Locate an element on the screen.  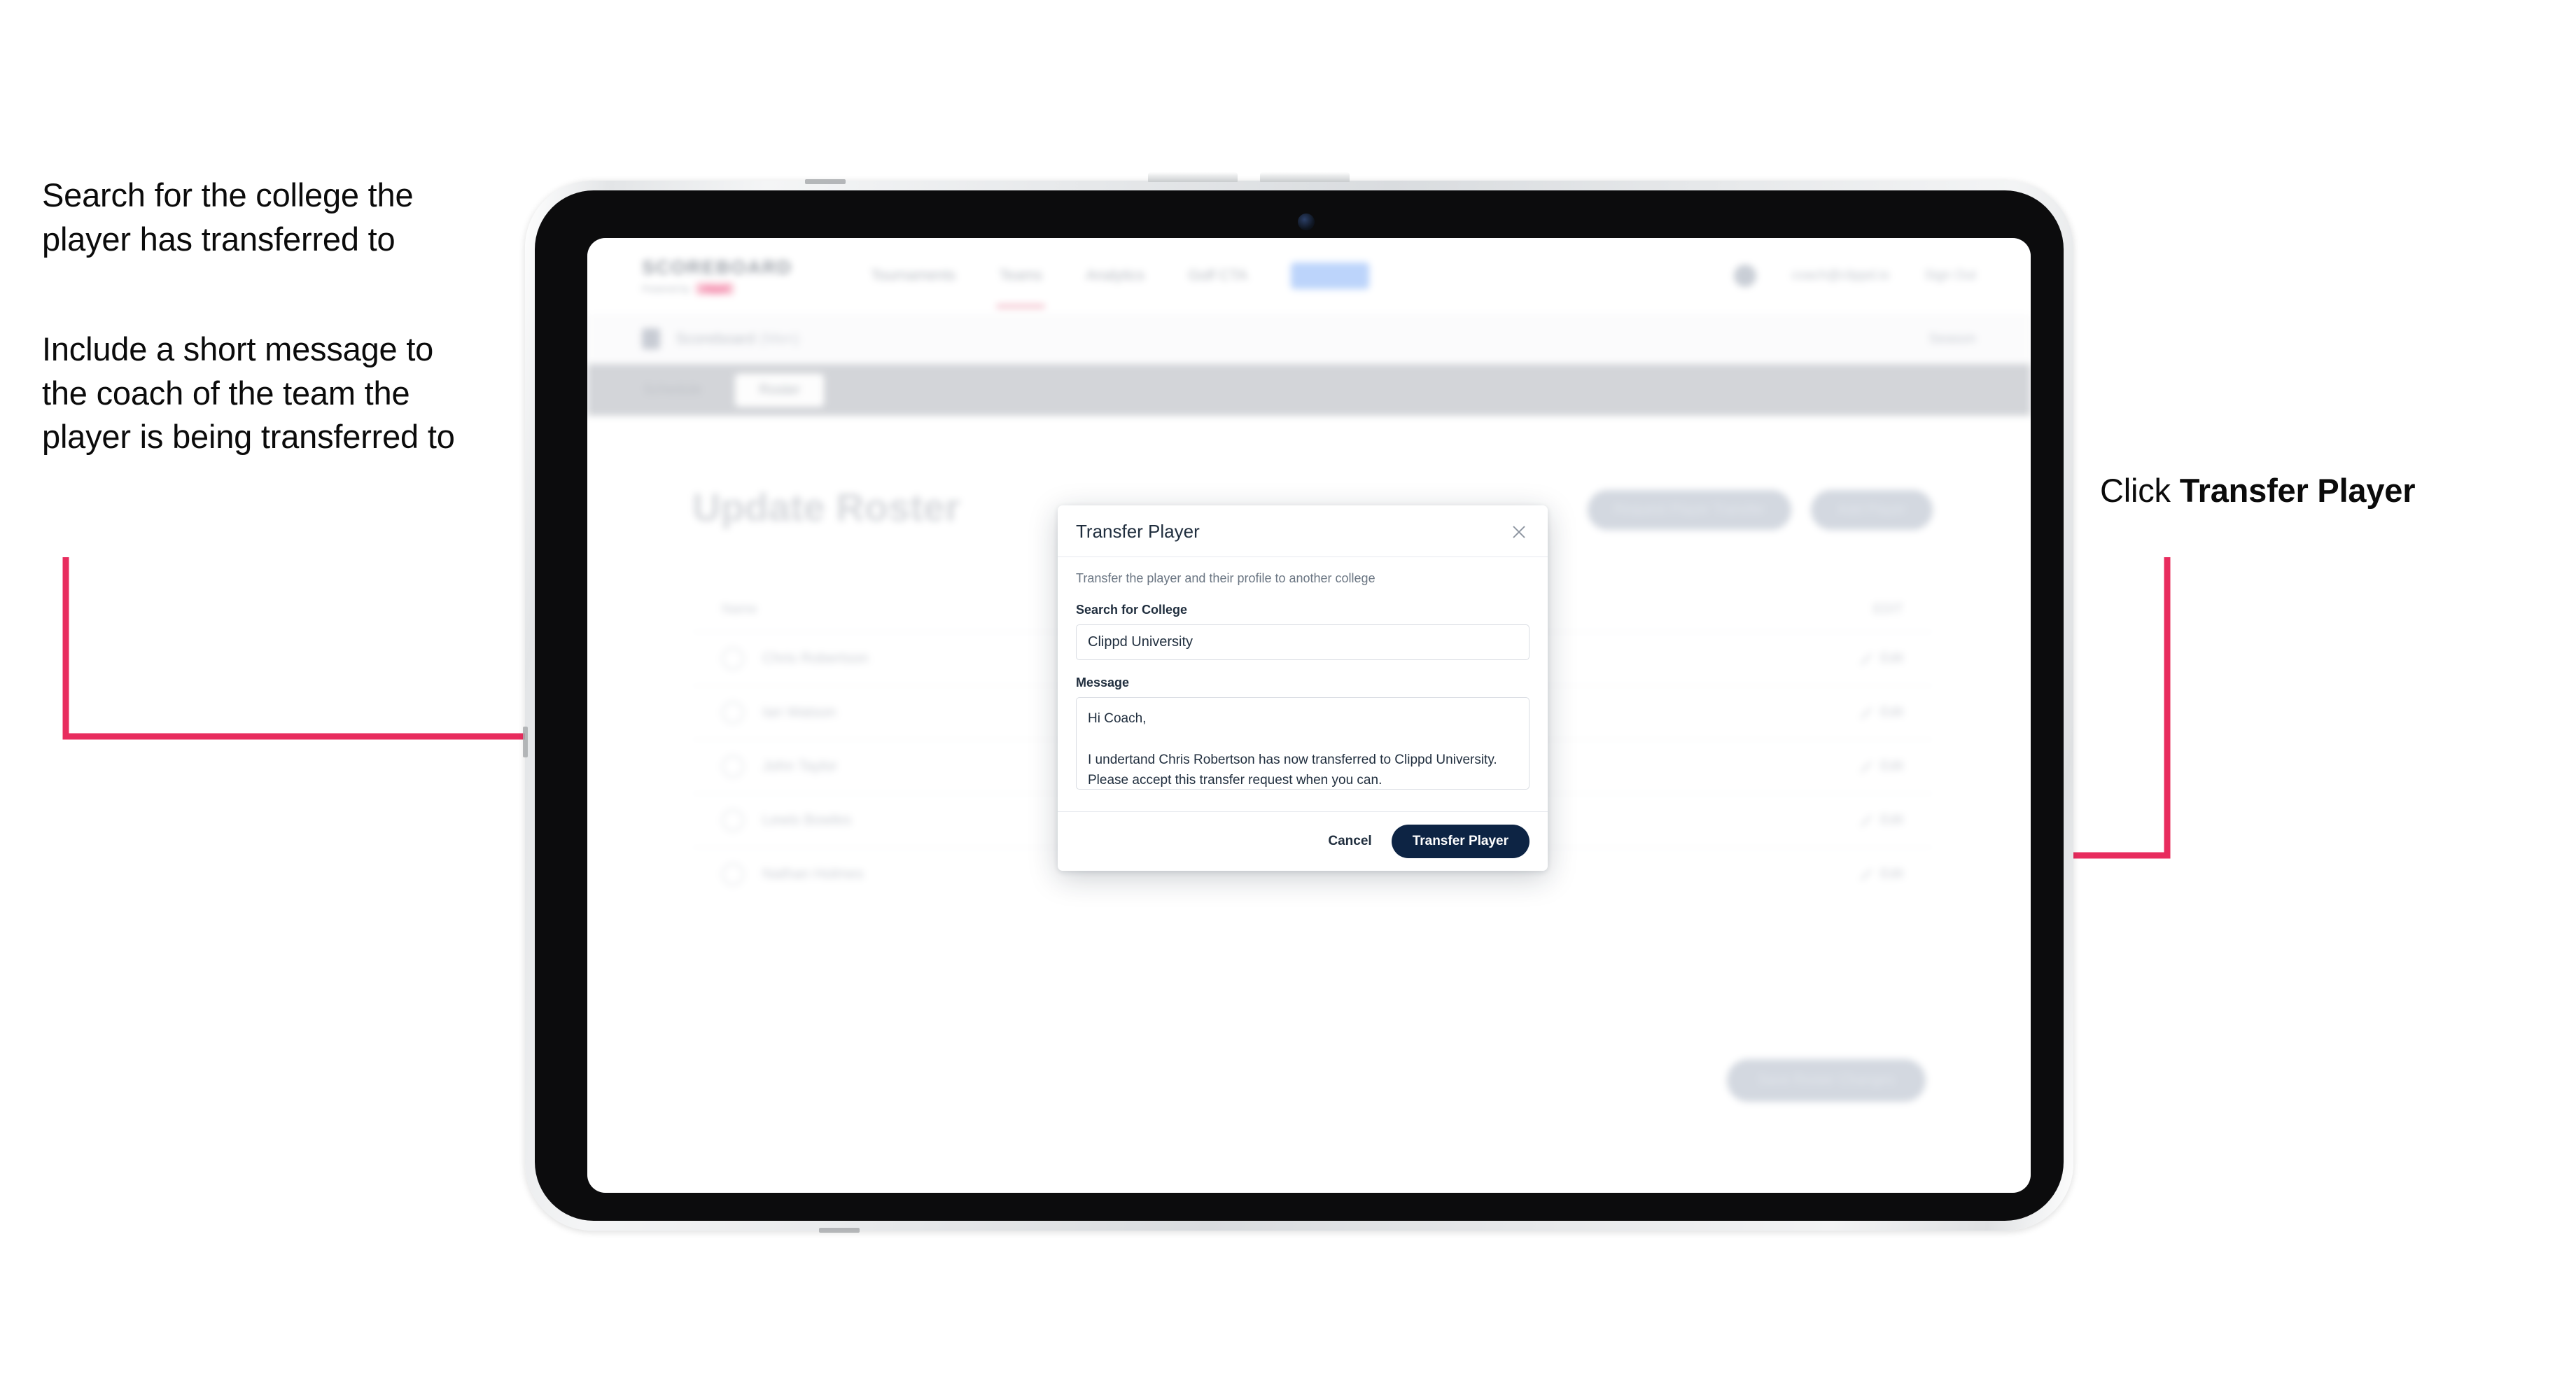
antenna-band-left is located at coordinates (525, 742).